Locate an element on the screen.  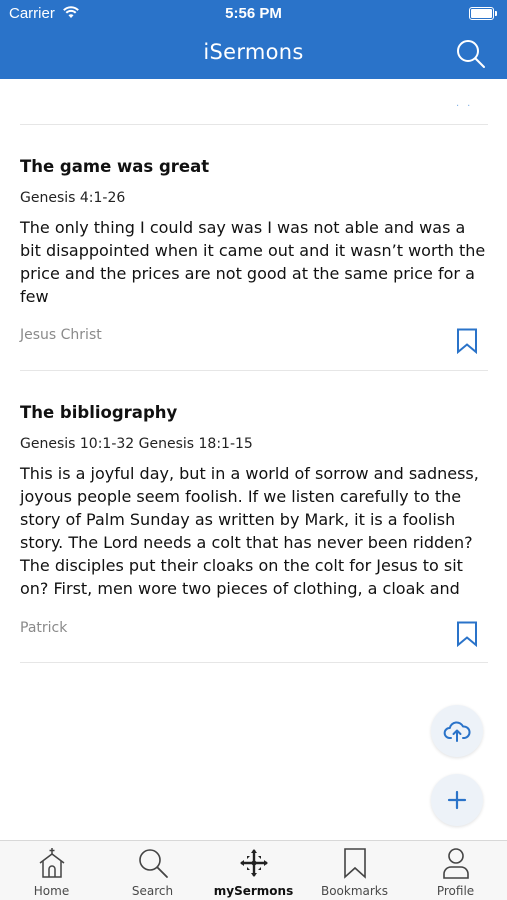
tab-home: Home is located at coordinates (51, 870).